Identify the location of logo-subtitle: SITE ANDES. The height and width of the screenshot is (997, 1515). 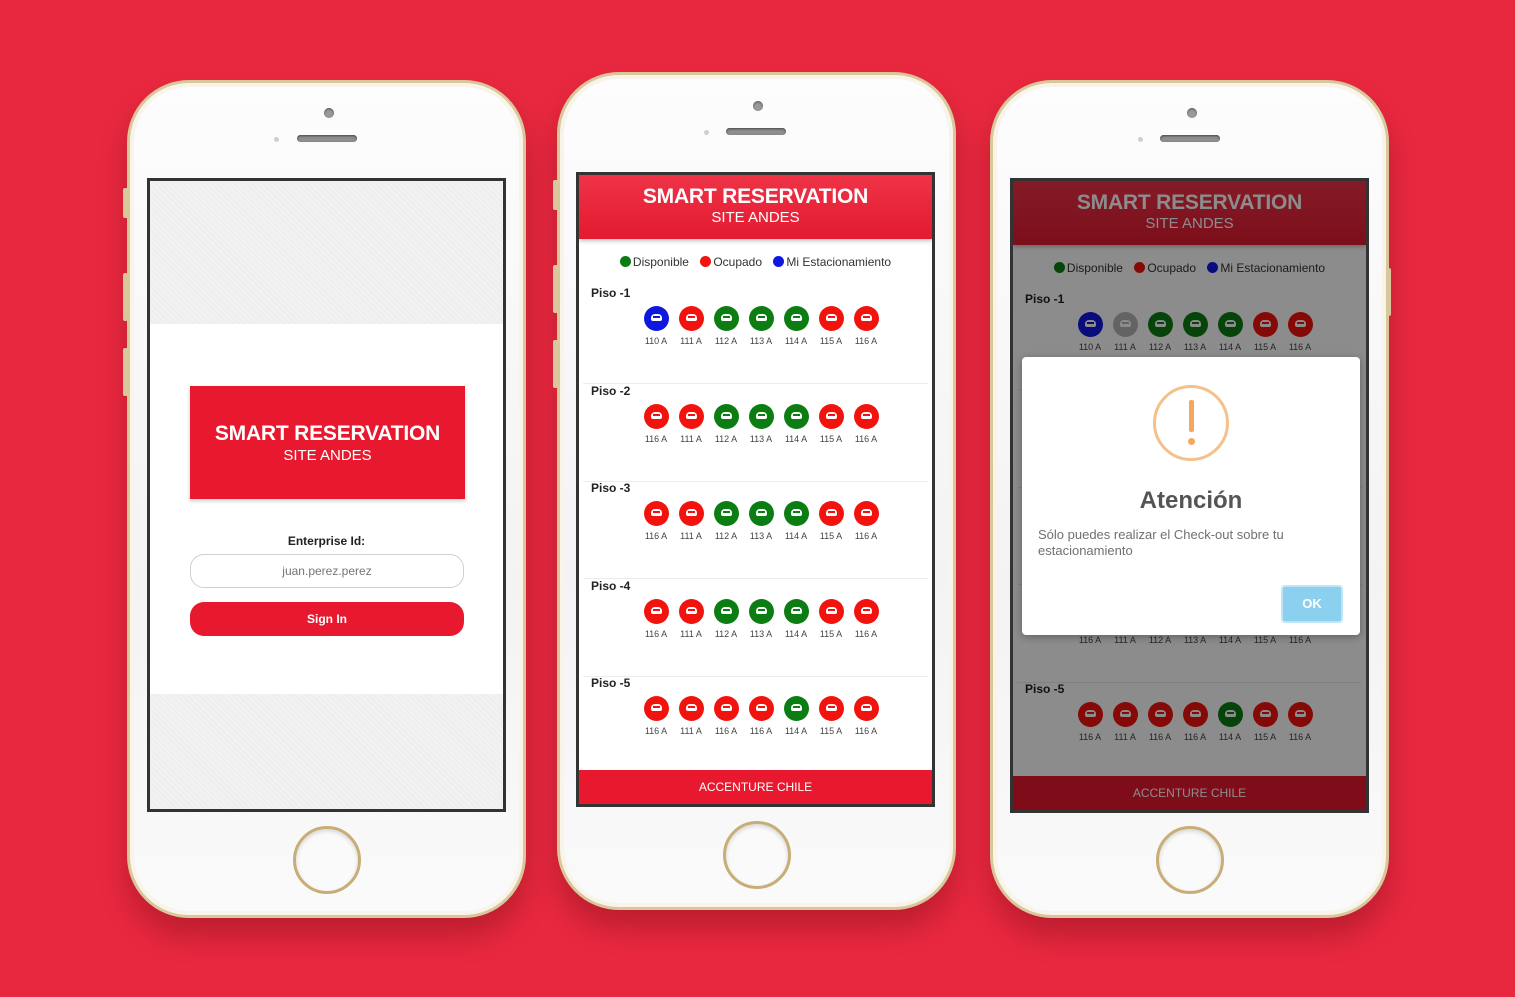
(327, 455).